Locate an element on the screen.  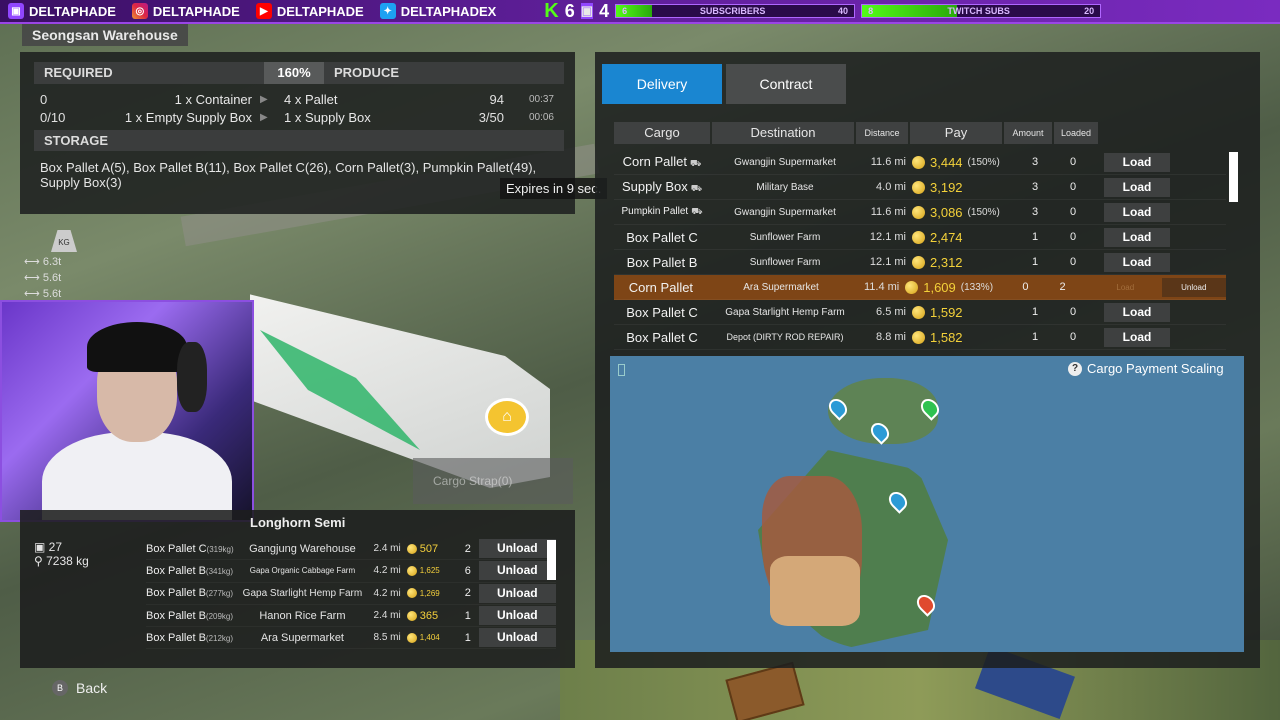
axle-weights: KG ⟷ 6.3t ⟷ 5.6t ⟷ 5.6t is located at coordinates (50, 265).